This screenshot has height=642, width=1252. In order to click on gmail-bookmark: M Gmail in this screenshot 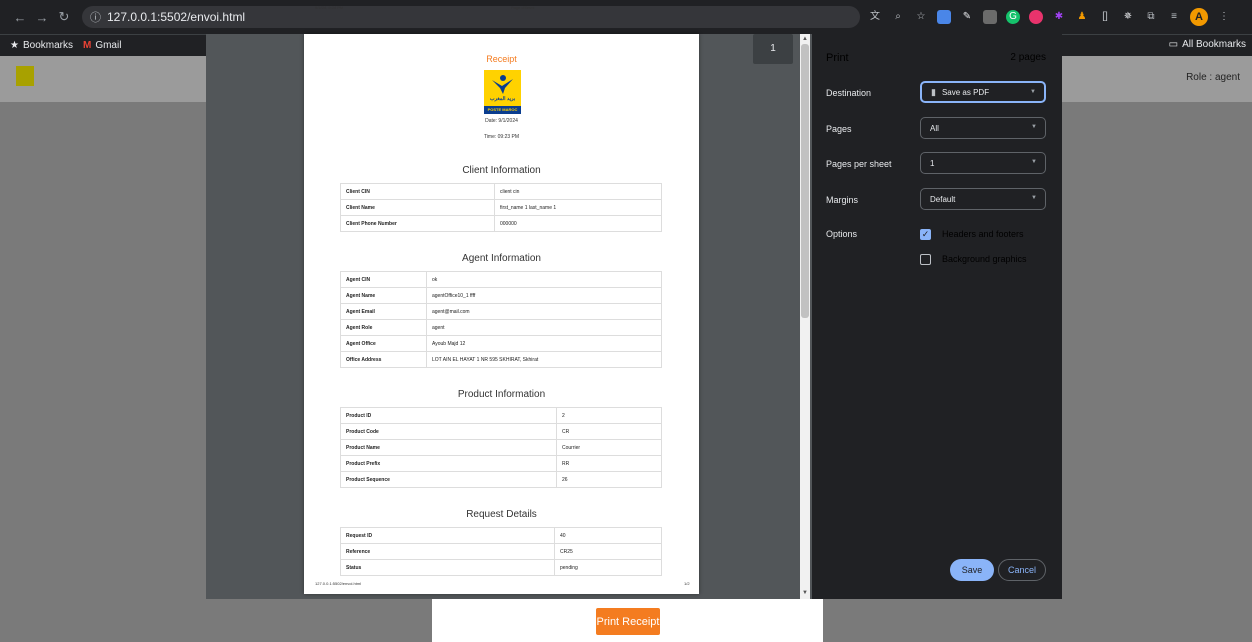, I will do `click(102, 45)`.